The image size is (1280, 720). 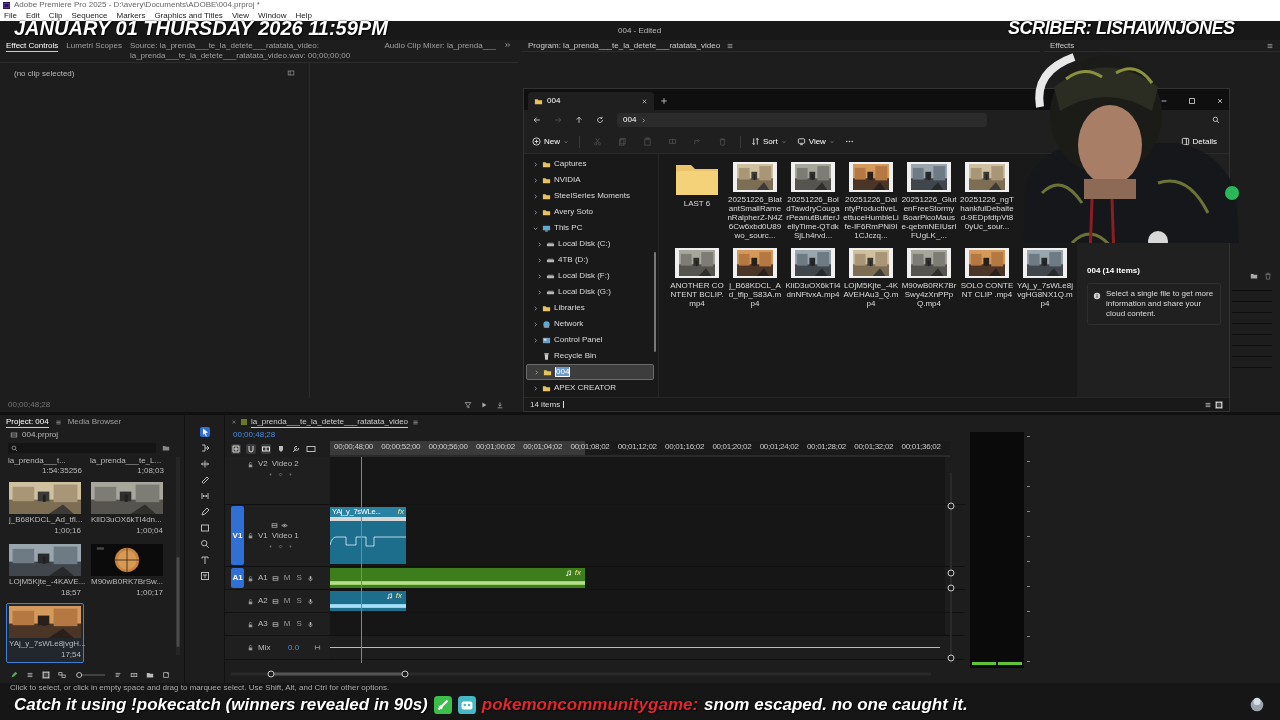 What do you see at coordinates (70, 655) in the screenshot?
I see `clip-duration: 17;54` at bounding box center [70, 655].